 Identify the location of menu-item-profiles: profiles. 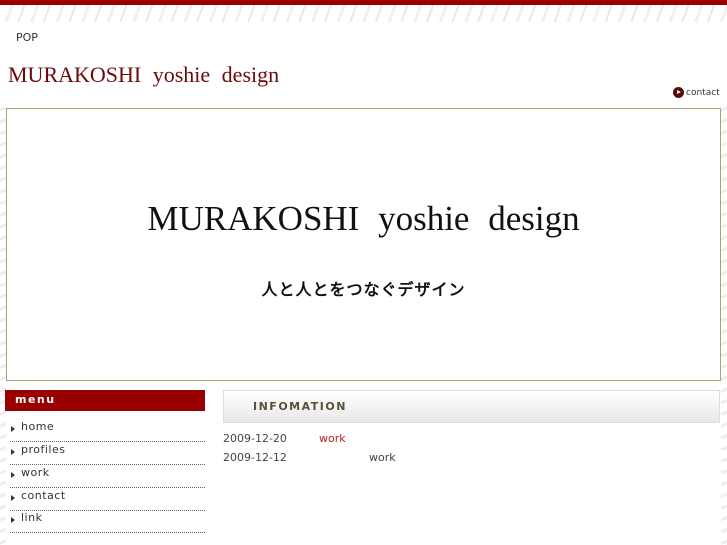
(107, 453).